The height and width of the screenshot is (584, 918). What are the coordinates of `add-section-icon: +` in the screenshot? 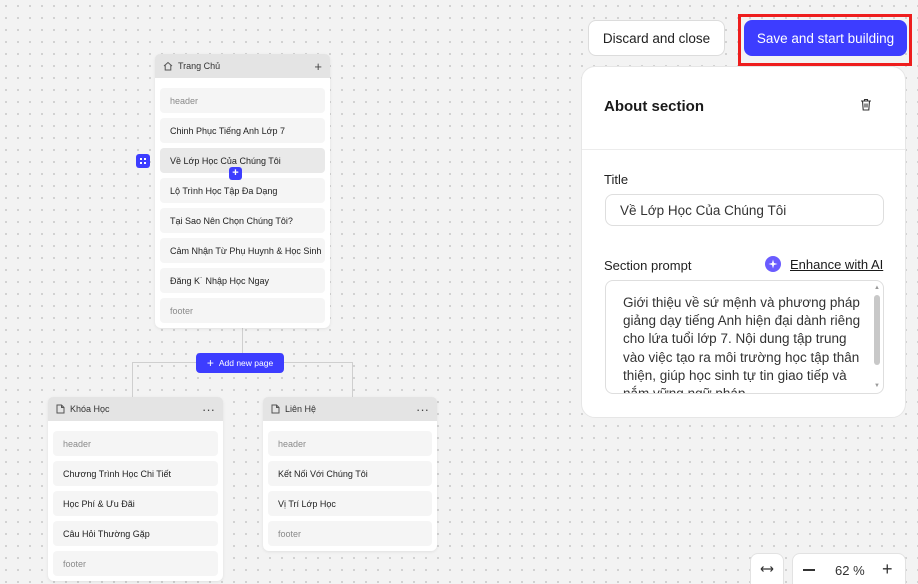 It's located at (318, 66).